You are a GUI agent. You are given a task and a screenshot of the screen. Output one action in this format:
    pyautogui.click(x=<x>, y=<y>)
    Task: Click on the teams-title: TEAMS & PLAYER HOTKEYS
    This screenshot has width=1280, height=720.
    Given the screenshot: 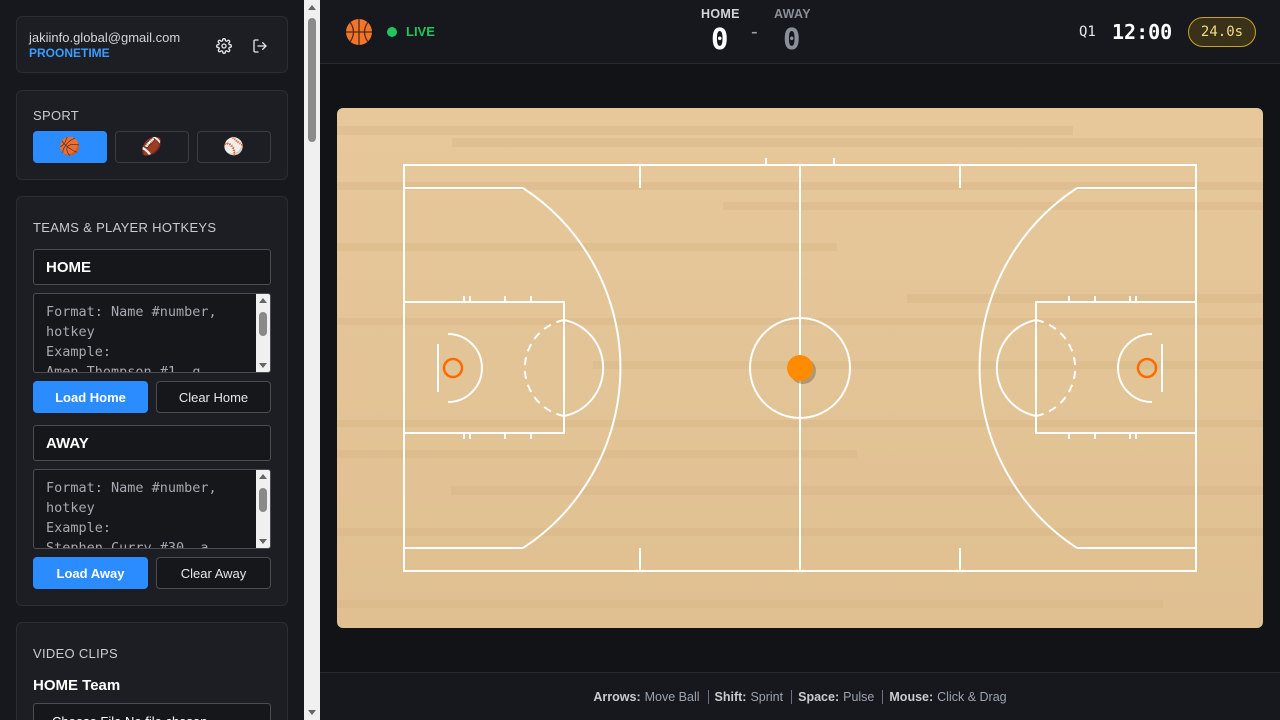 What is the action you would take?
    pyautogui.click(x=125, y=227)
    